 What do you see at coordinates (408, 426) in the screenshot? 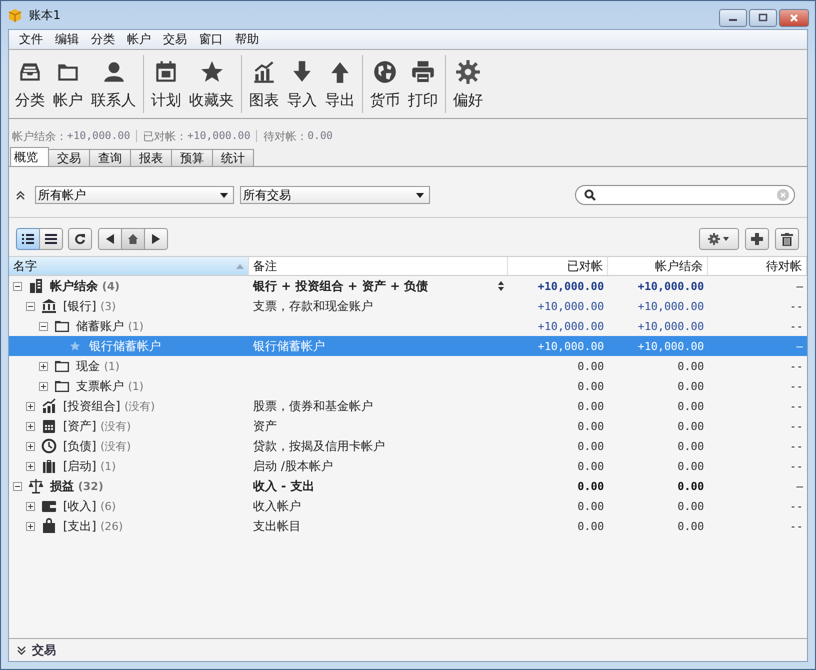
I see `table-row: [资产] (没有) 资产 0.00 0.00 --` at bounding box center [408, 426].